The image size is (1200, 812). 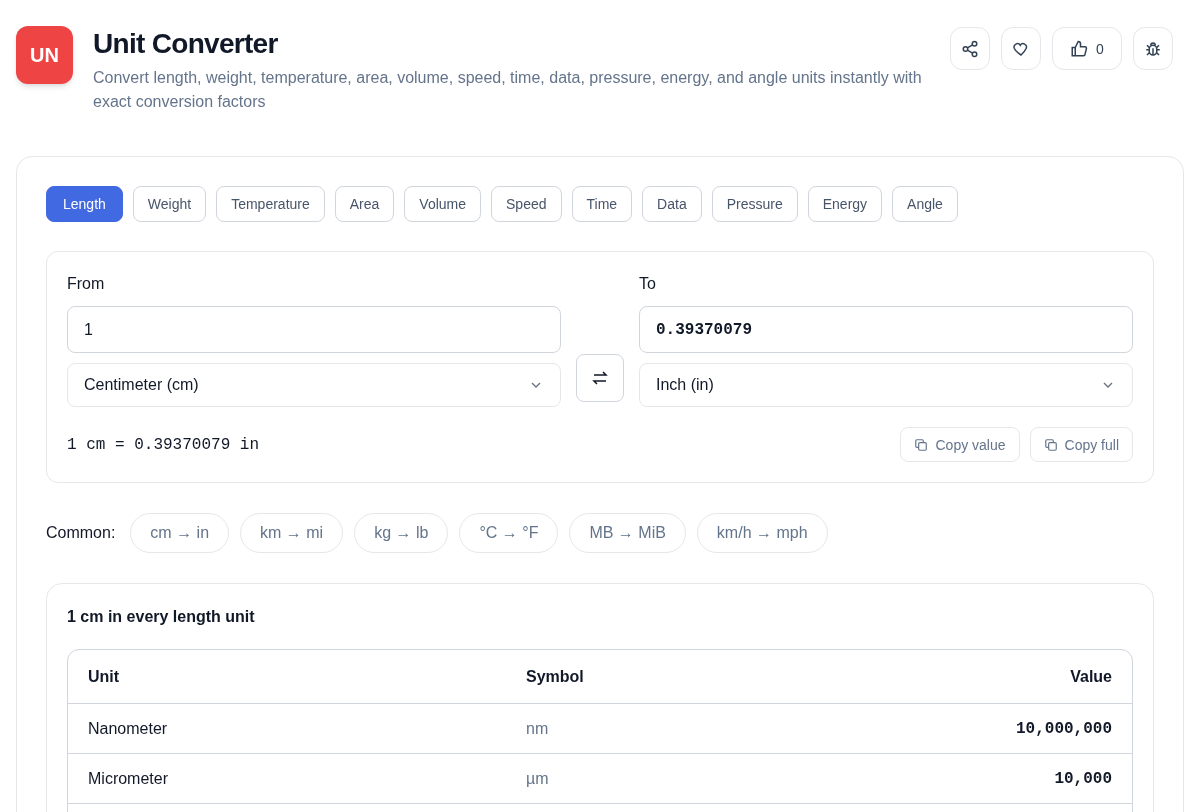 I want to click on report-bug-button, so click(x=1153, y=48).